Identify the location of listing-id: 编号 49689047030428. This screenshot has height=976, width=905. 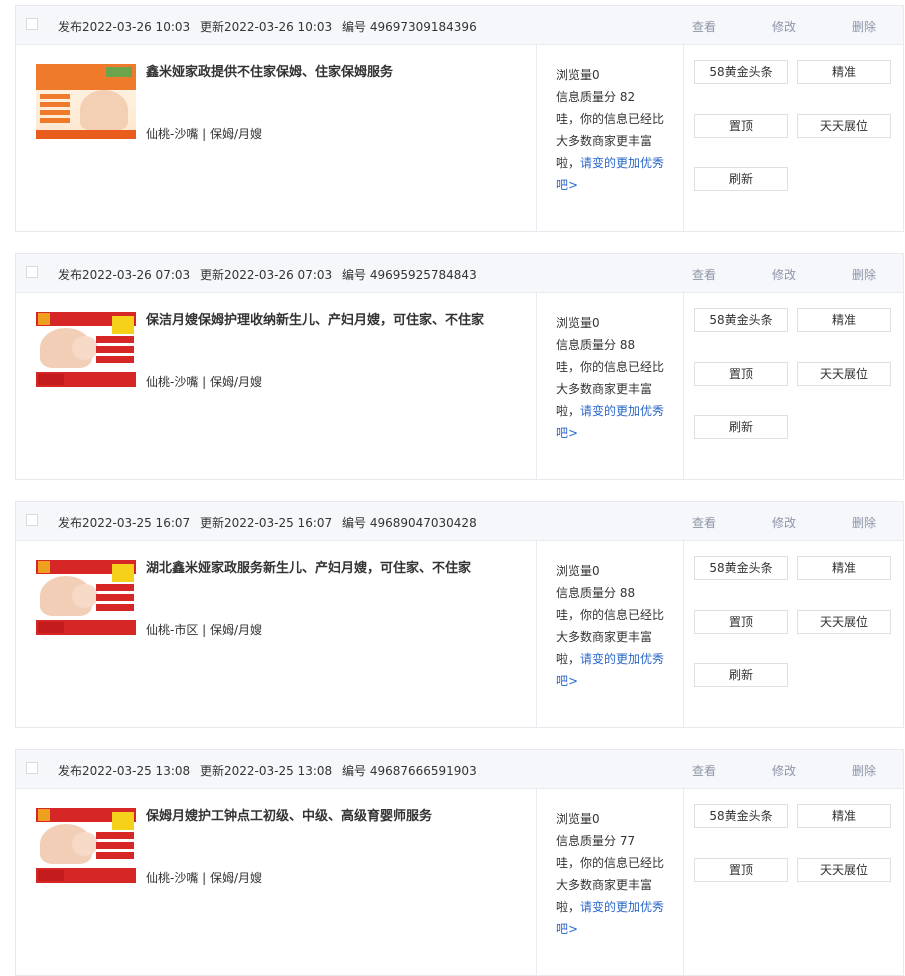
(409, 523).